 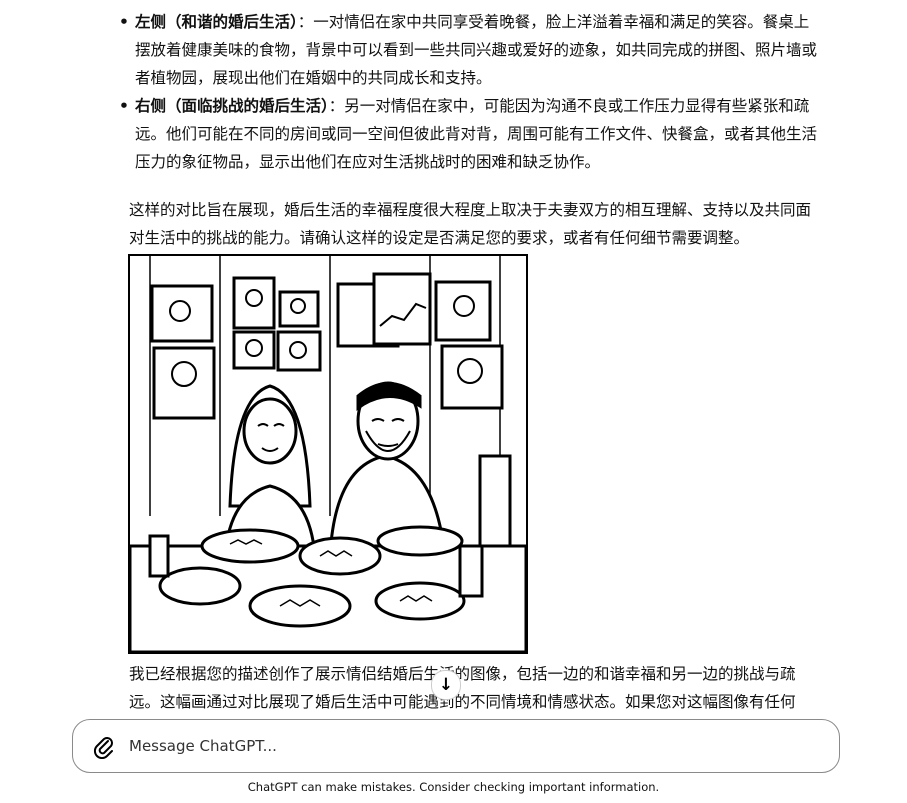 What do you see at coordinates (469, 746) in the screenshot?
I see `message-input` at bounding box center [469, 746].